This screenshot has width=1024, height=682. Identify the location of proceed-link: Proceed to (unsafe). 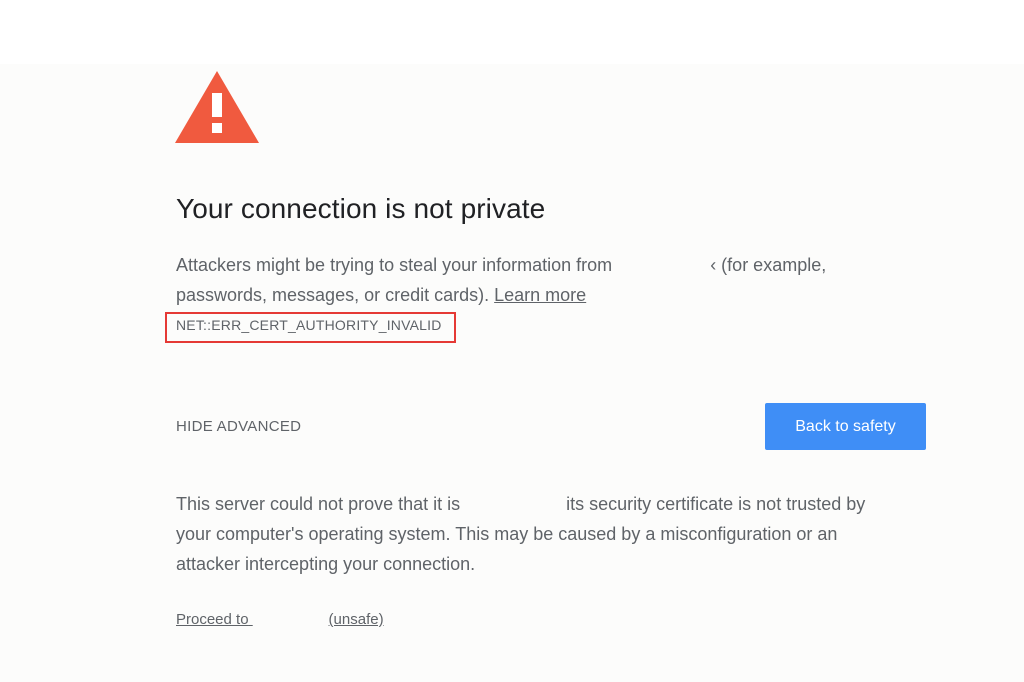
(280, 619).